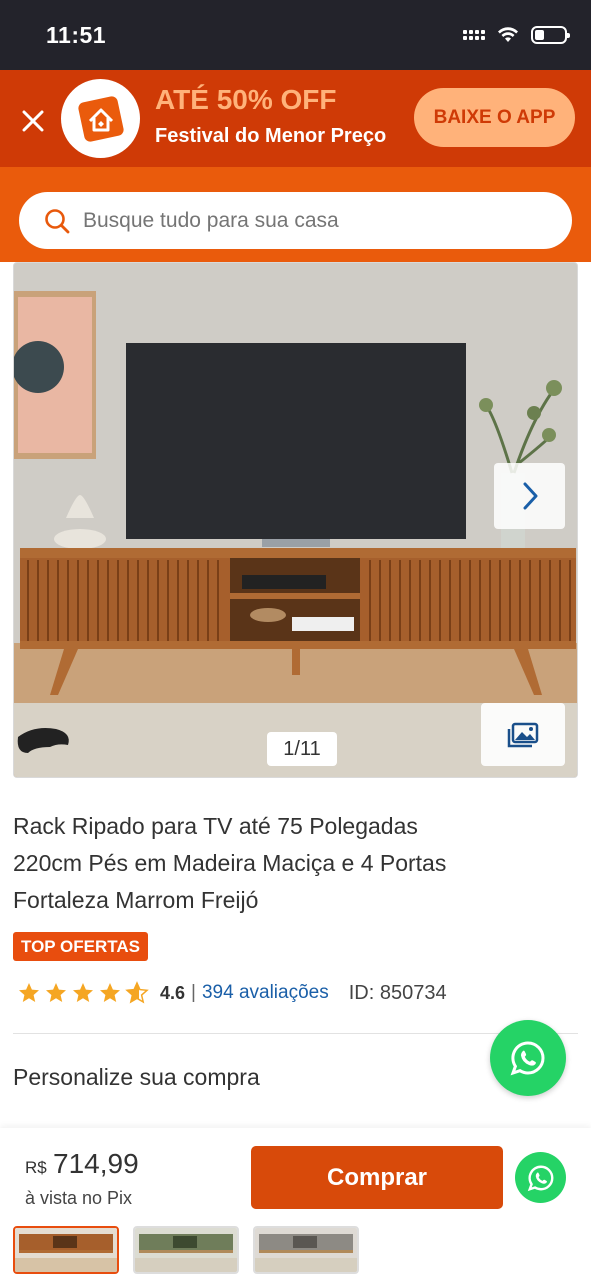 The width and height of the screenshot is (591, 1280). I want to click on divider, so click(295, 1033).